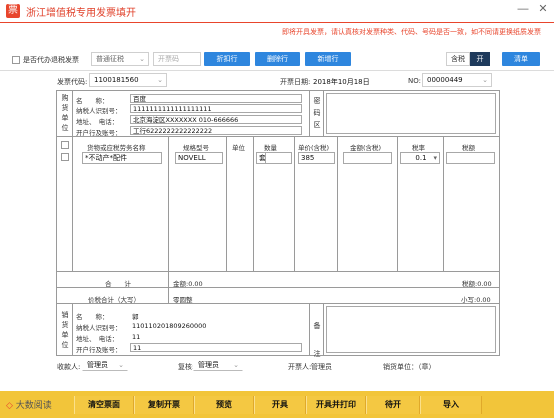 This screenshot has height=418, width=554. I want to click on add-row-button: 新增行, so click(328, 59).